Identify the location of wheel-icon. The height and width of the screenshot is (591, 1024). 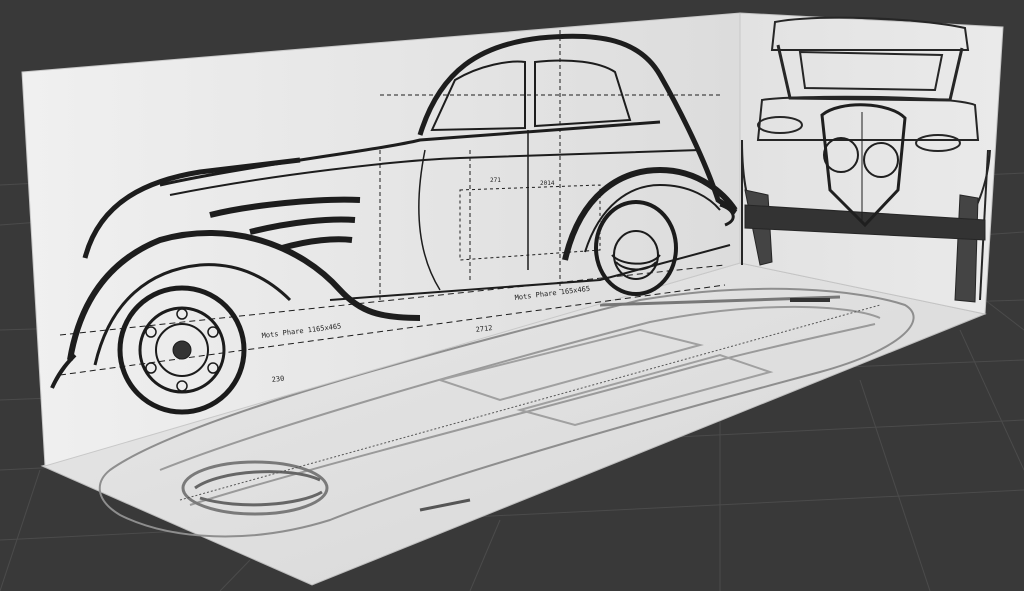
(182, 350).